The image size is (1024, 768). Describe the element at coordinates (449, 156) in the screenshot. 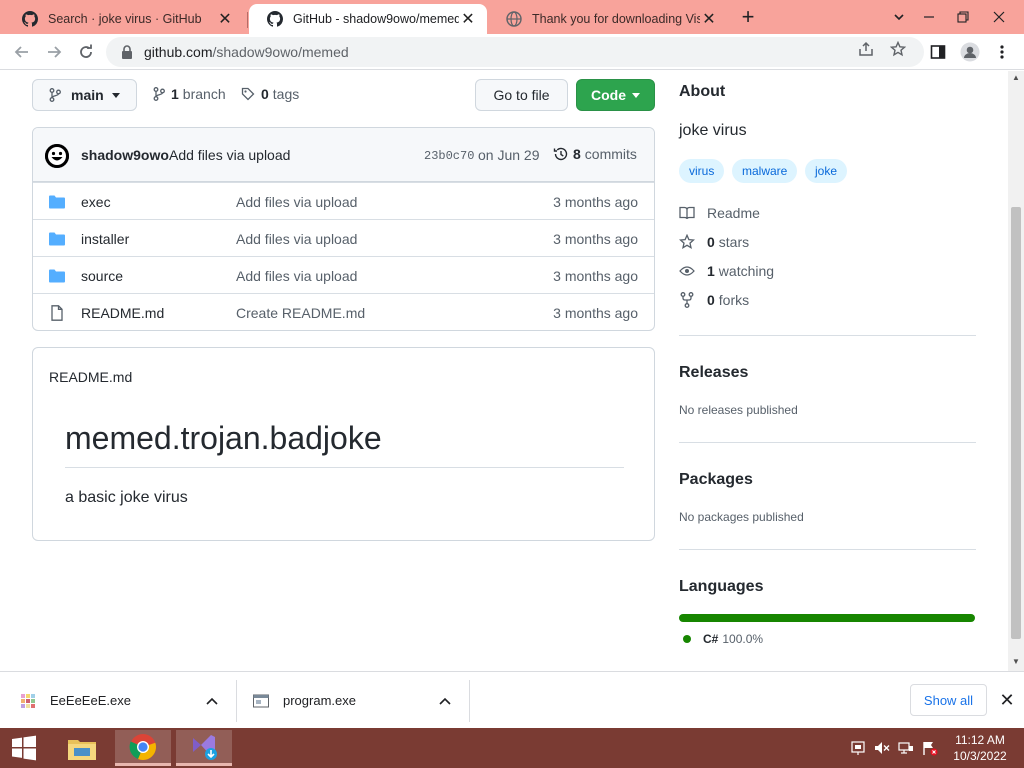

I see `commit-sha: 23b0c70` at that location.